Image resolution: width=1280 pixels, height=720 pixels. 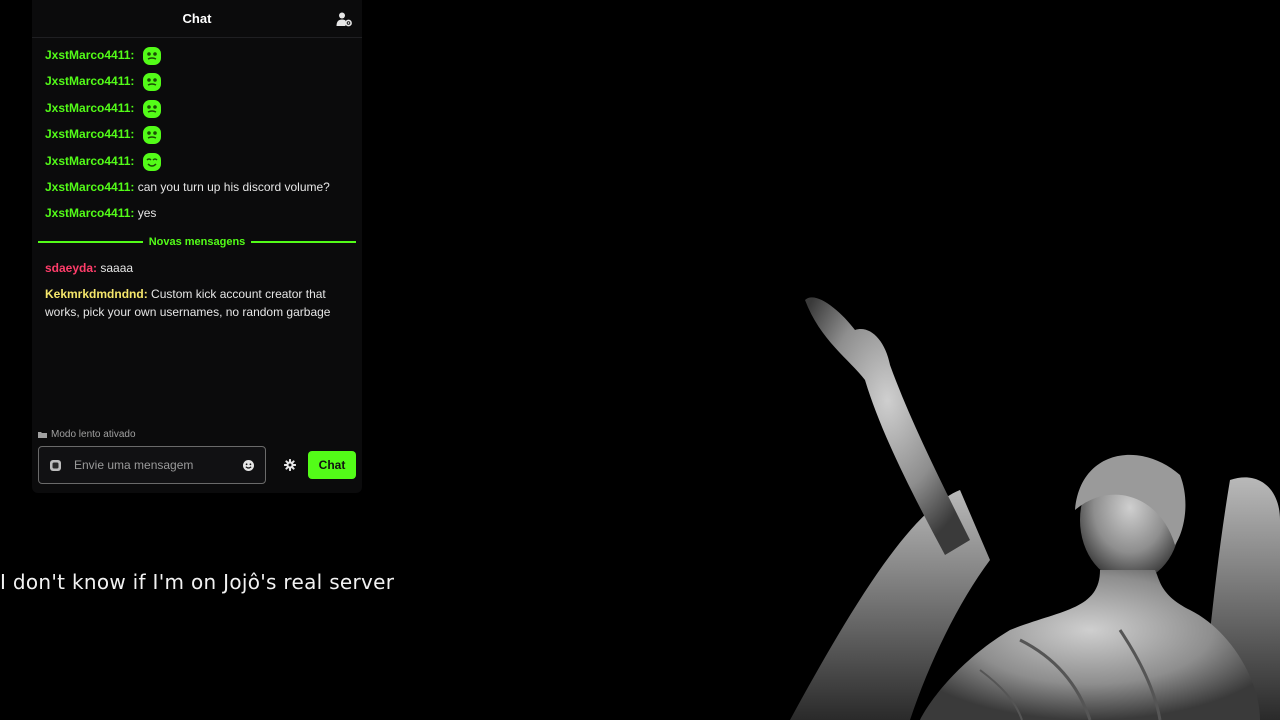 I want to click on chat-title: Chat, so click(x=197, y=18).